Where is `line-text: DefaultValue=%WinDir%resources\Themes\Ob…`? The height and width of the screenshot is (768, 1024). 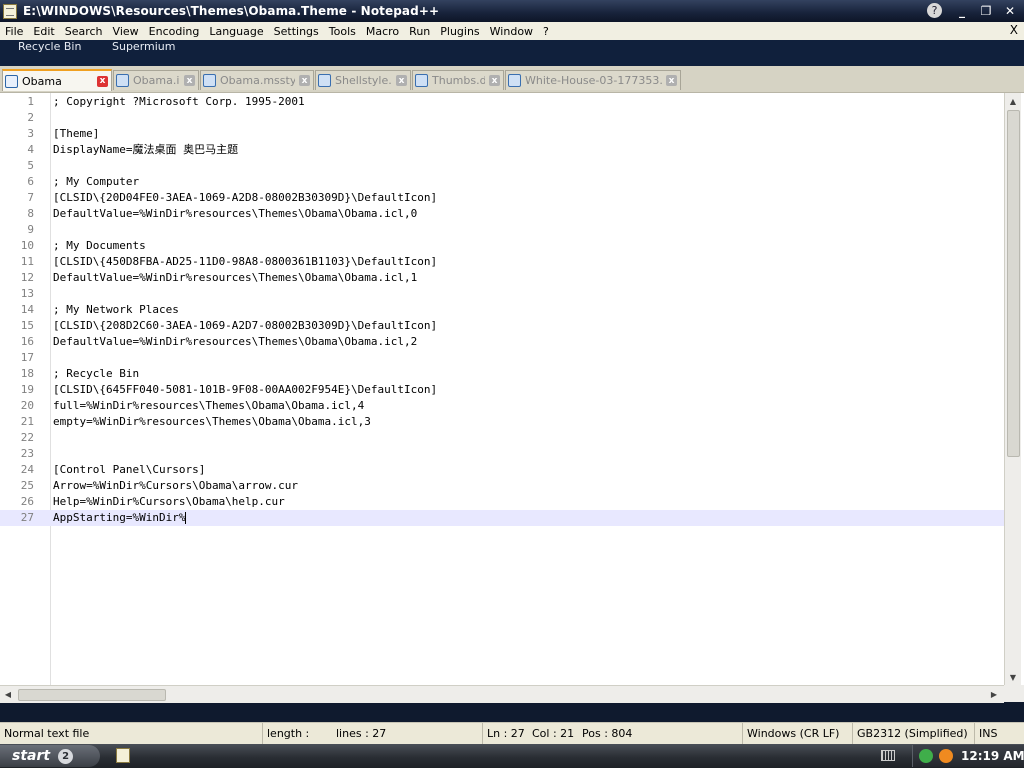
line-text: DefaultValue=%WinDir%resources\Themes\Ob… is located at coordinates (235, 341).